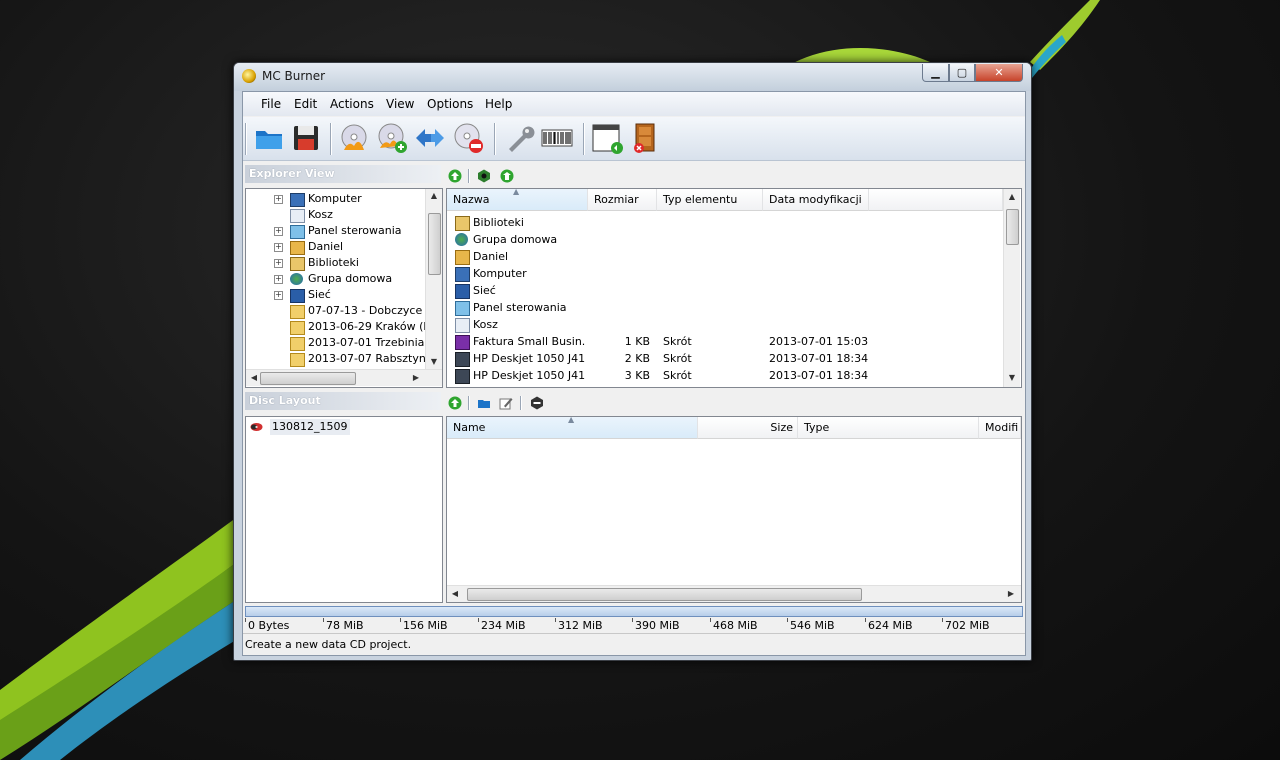 This screenshot has height=760, width=1280. What do you see at coordinates (354, 138) in the screenshot?
I see `new-data-cd-icon` at bounding box center [354, 138].